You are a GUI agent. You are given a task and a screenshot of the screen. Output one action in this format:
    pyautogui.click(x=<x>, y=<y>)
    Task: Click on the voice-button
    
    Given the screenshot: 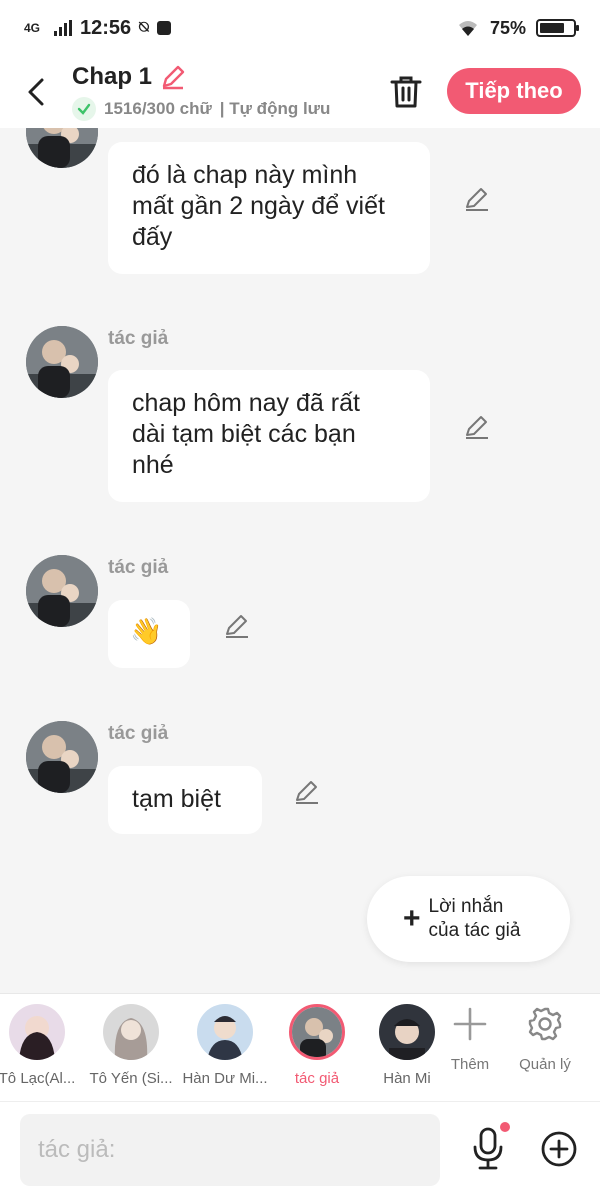 What is the action you would take?
    pyautogui.click(x=490, y=1147)
    